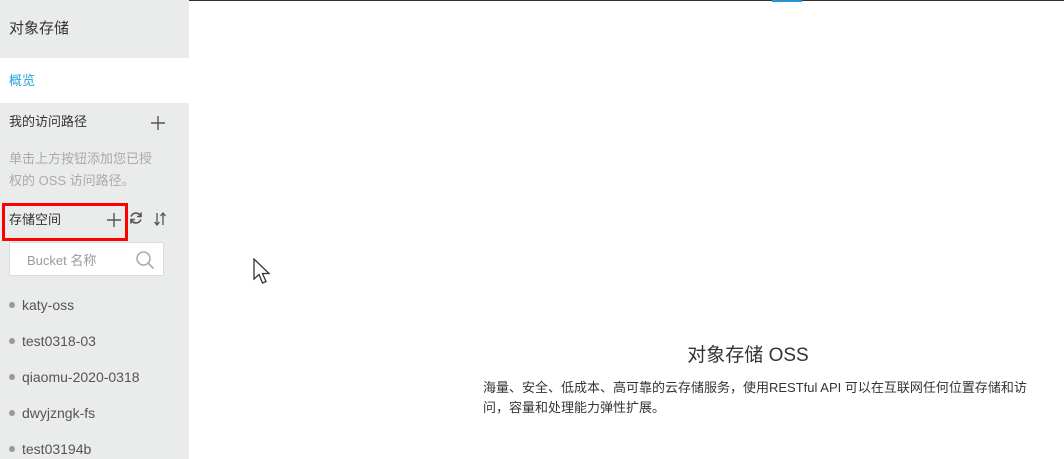 This screenshot has width=1064, height=459. What do you see at coordinates (59, 413) in the screenshot?
I see `bucket-name: dwyjzngk-fs` at bounding box center [59, 413].